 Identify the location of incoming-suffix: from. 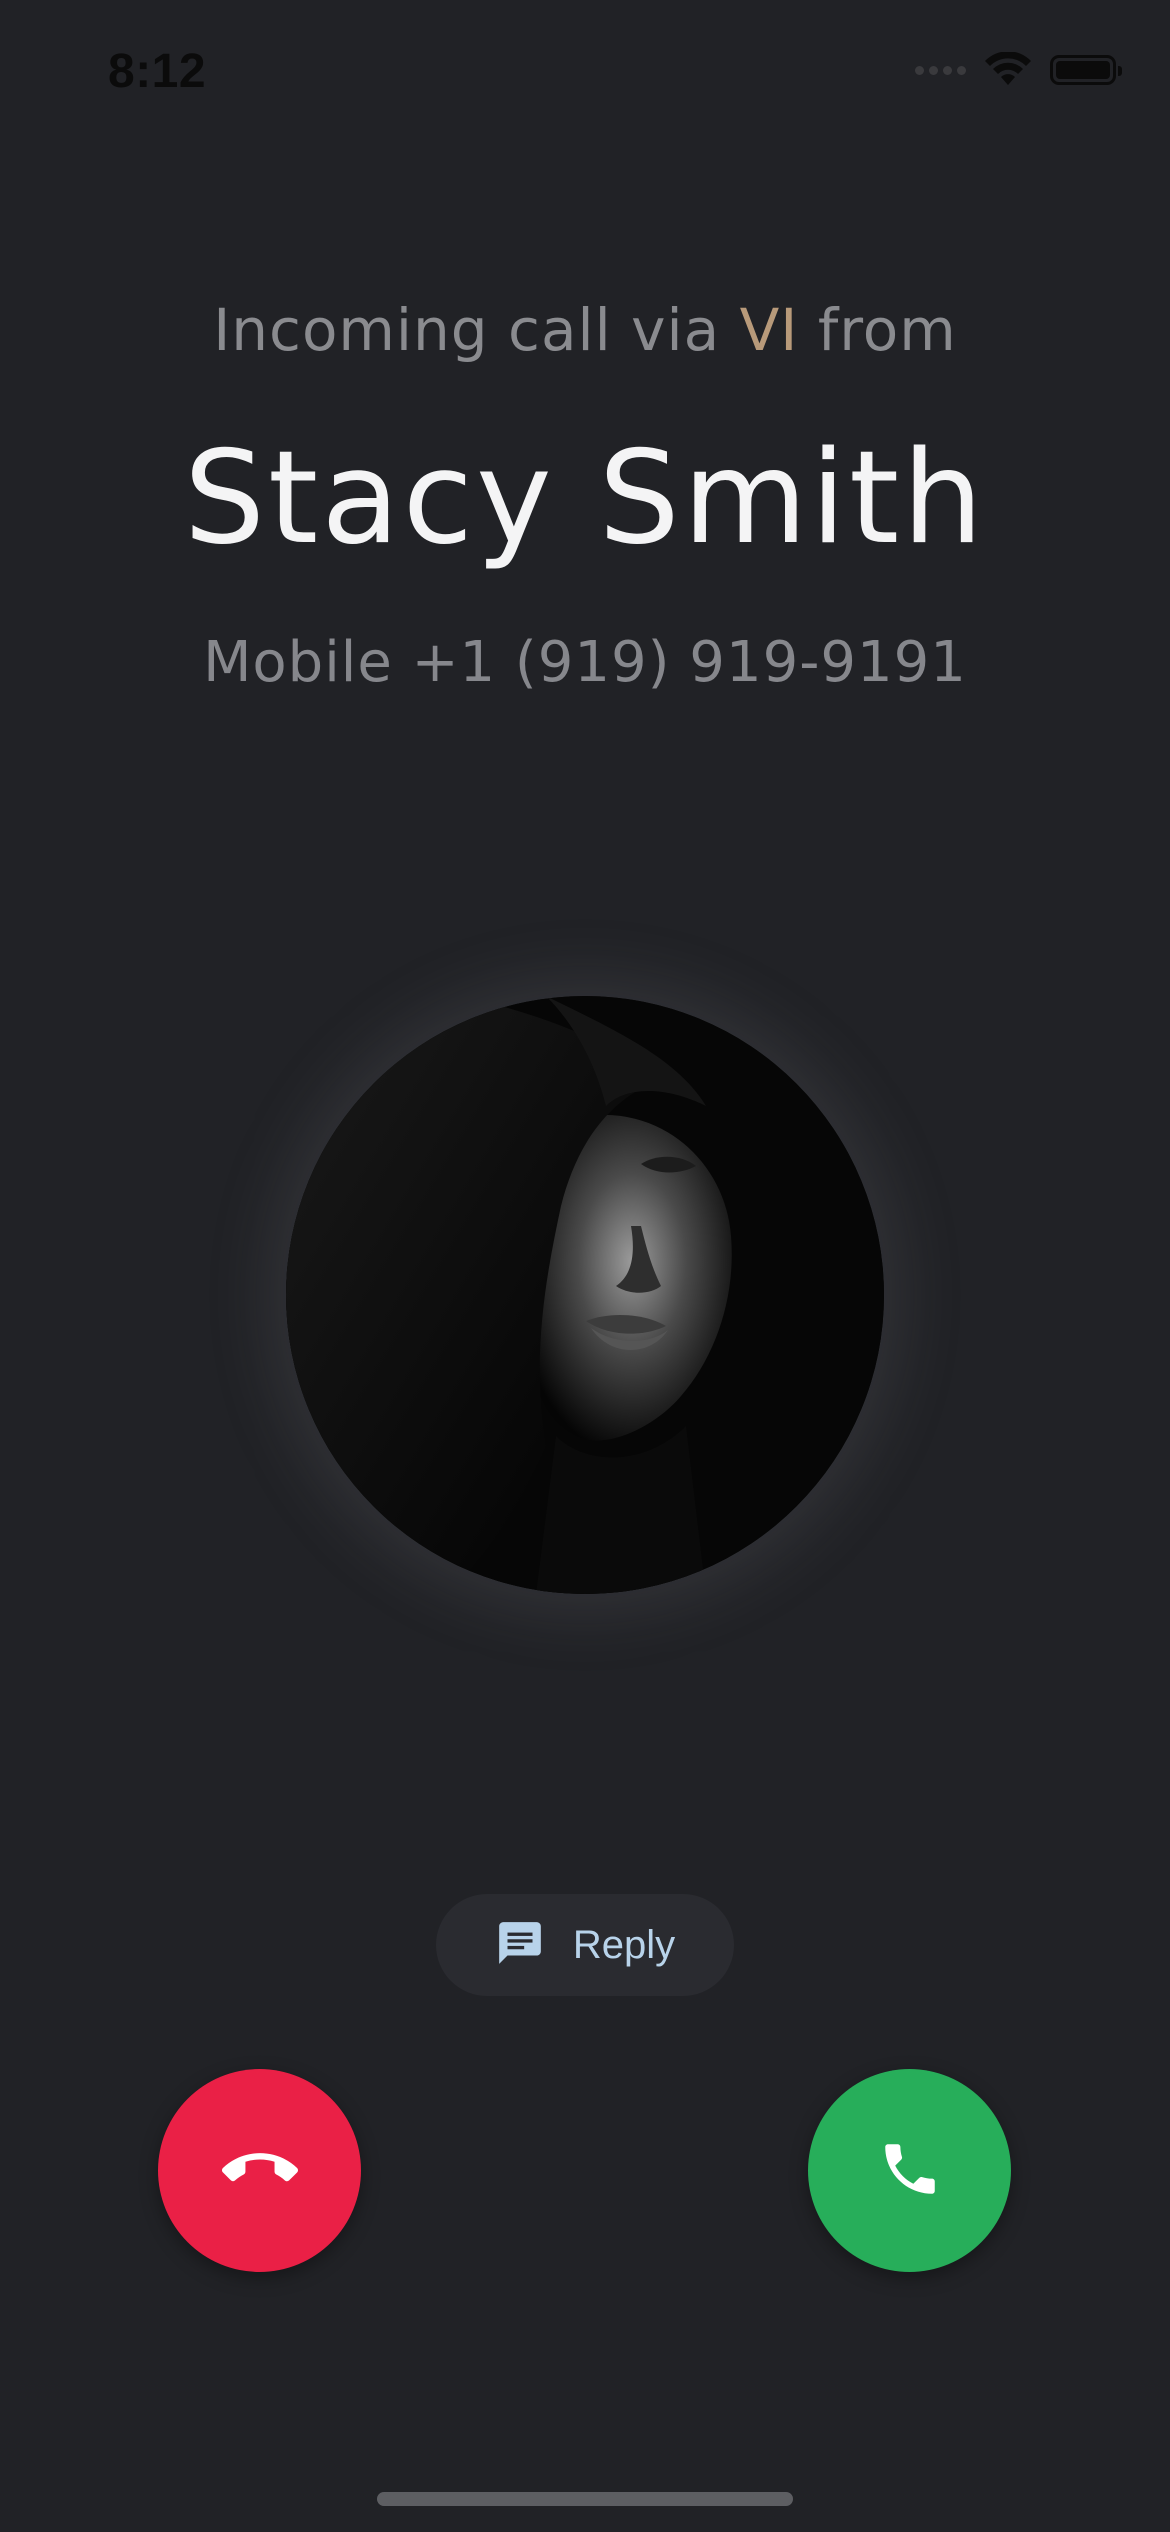
(887, 330).